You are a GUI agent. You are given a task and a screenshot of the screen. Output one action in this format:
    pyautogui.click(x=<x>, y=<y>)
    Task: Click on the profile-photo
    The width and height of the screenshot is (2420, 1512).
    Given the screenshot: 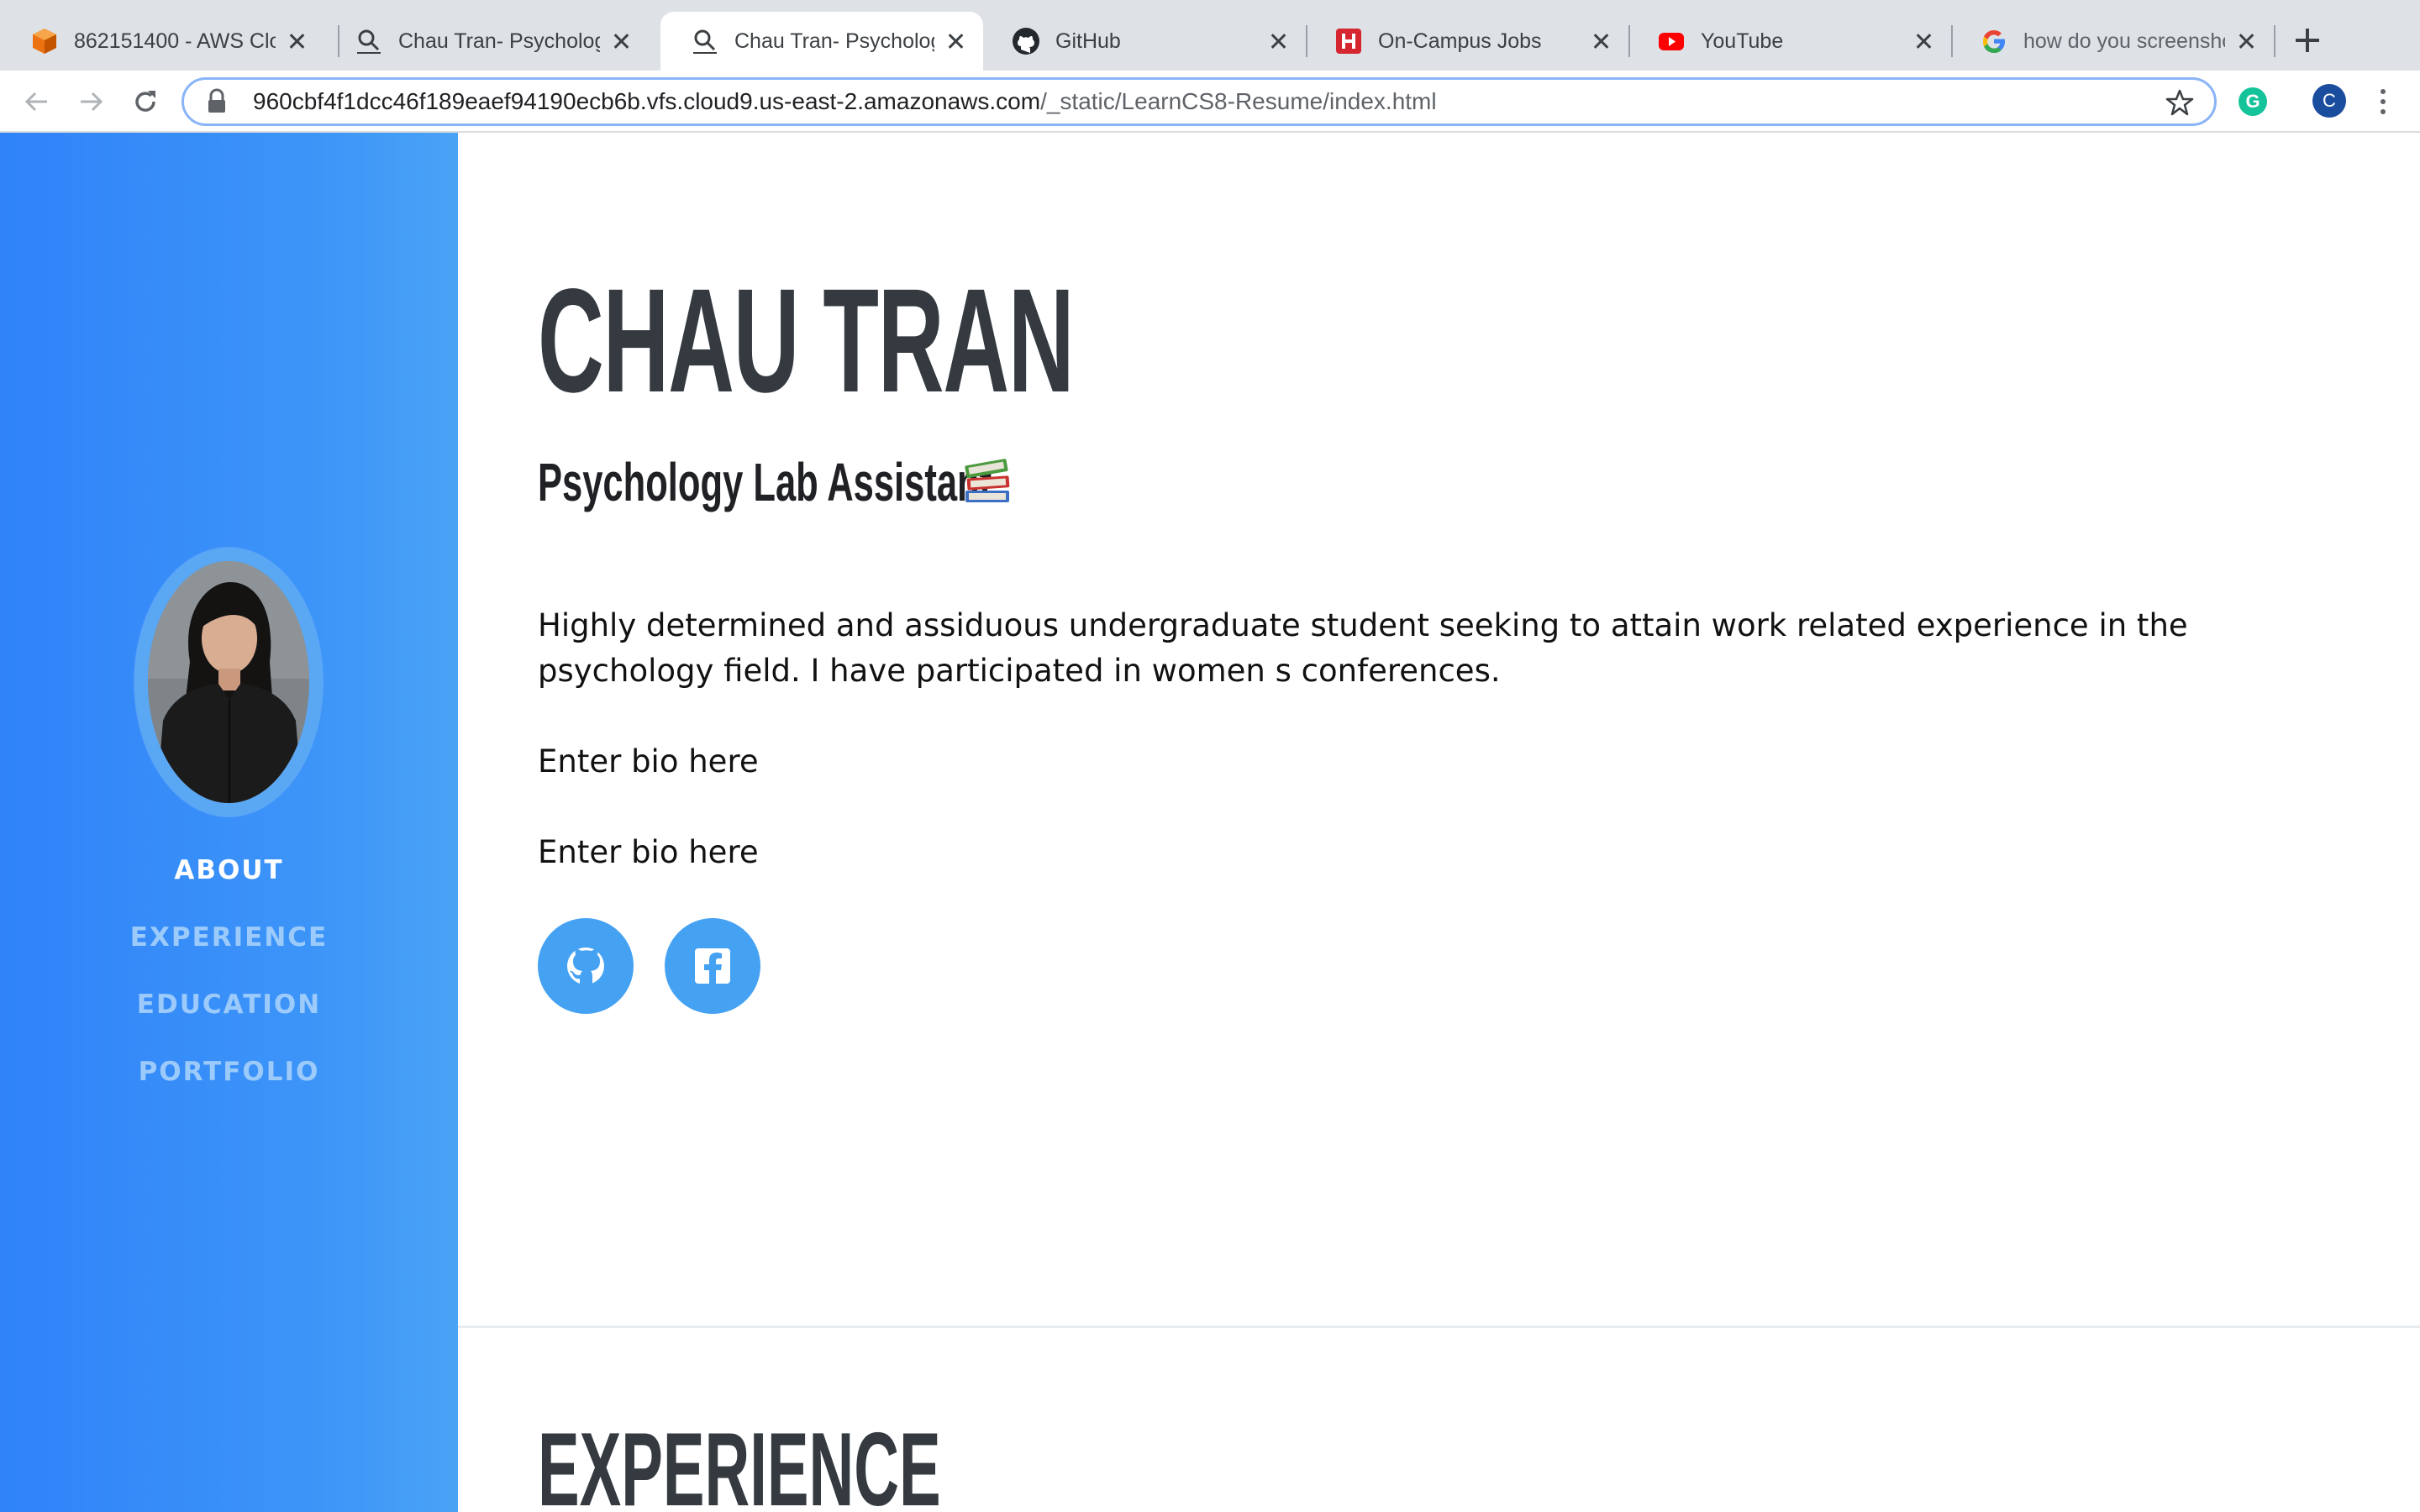 What is the action you would take?
    pyautogui.click(x=228, y=682)
    